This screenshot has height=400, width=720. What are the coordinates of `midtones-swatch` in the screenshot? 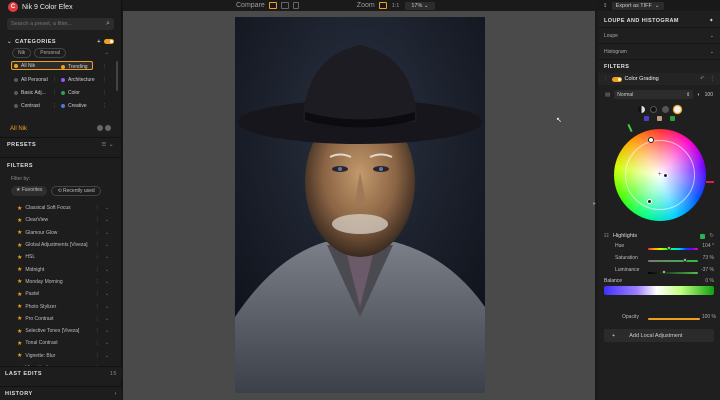 It's located at (665, 109).